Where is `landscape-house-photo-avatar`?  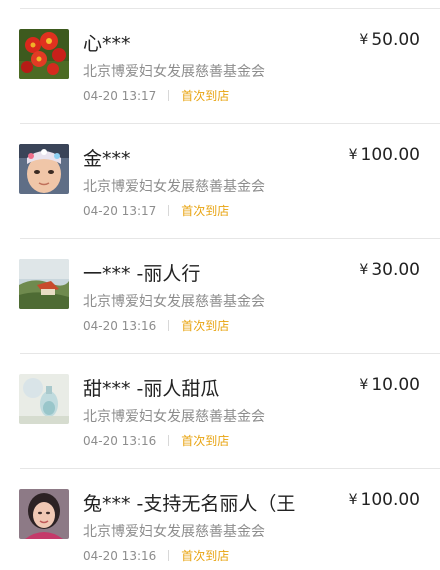
landscape-house-photo-avatar is located at coordinates (44, 284).